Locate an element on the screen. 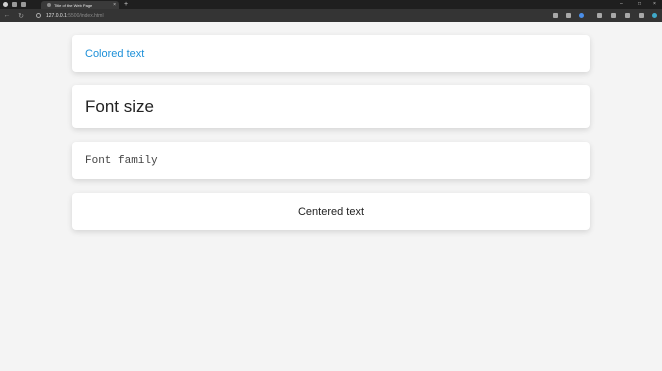 This screenshot has width=662, height=371. browser-toolbar: ← ↻ 127.0.0.1 :5500/index.html is located at coordinates (331, 15).